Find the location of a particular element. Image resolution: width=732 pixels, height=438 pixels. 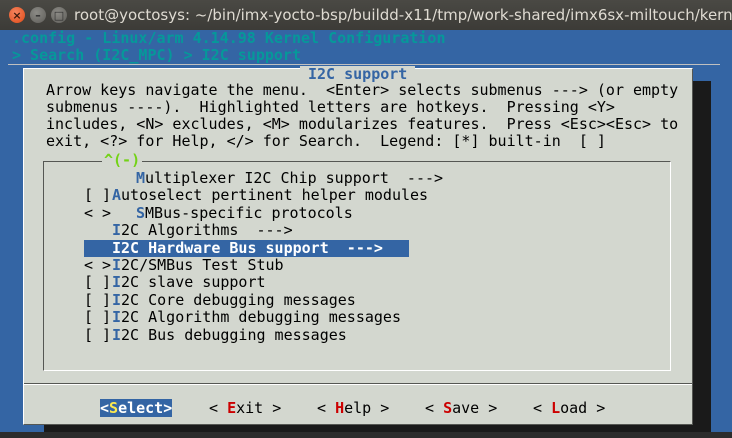

menu-item-hotkey: S is located at coordinates (141, 212).